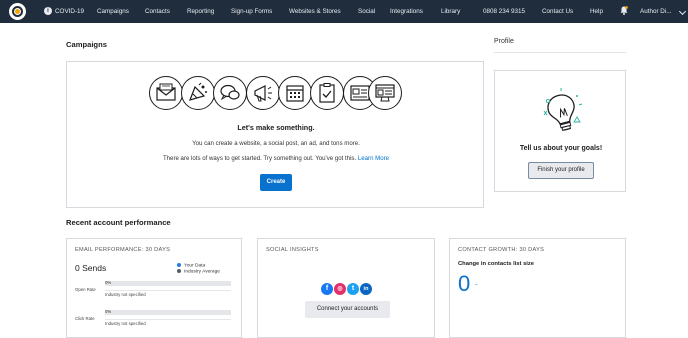  Describe the element at coordinates (385, 93) in the screenshot. I see `website-icon` at that location.